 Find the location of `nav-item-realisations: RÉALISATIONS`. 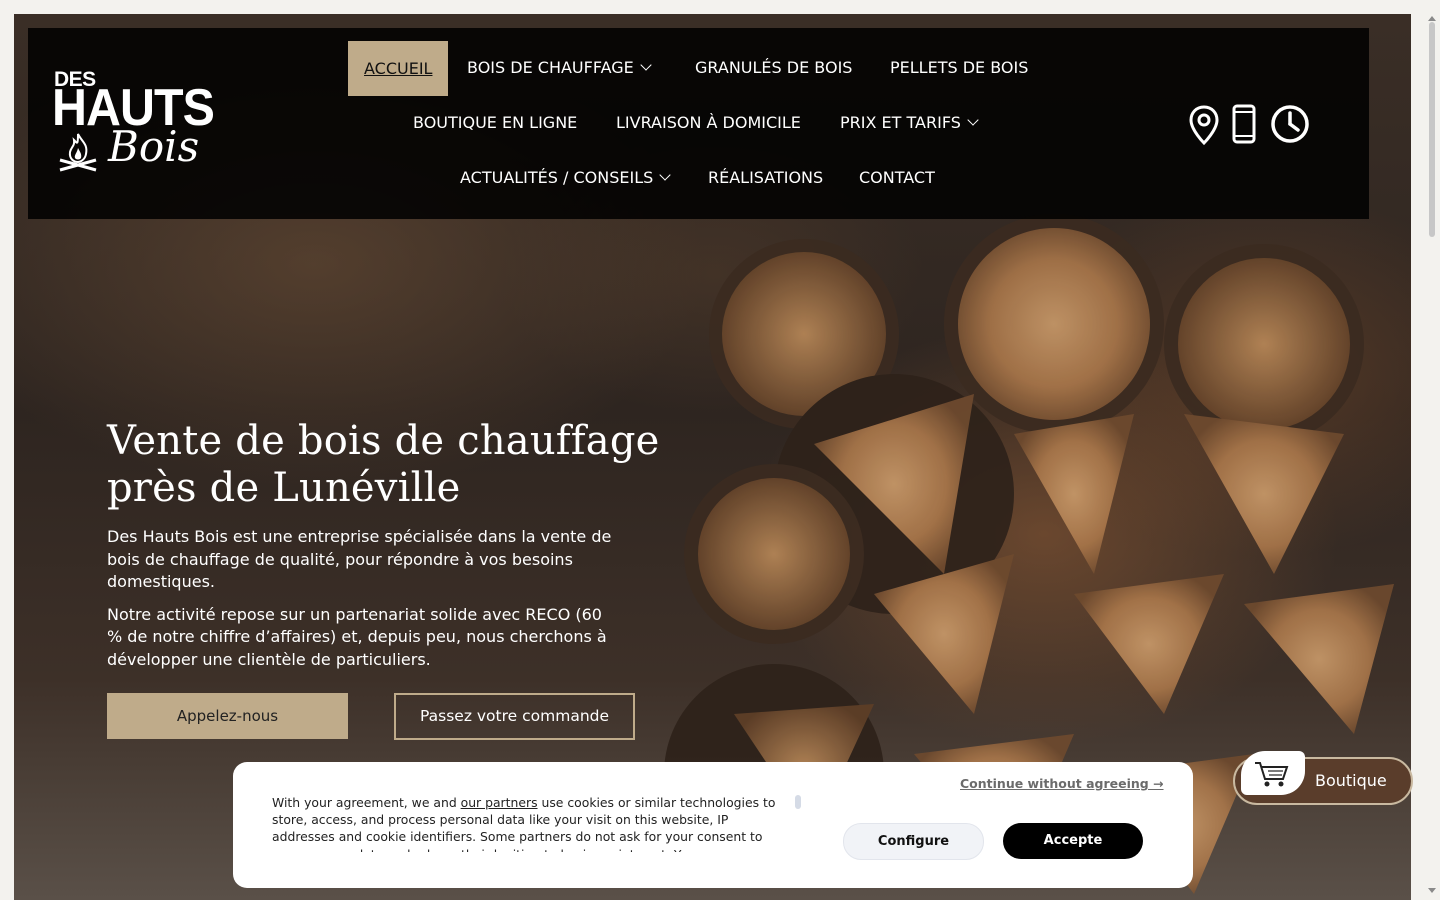

nav-item-realisations: RÉALISATIONS is located at coordinates (765, 177).